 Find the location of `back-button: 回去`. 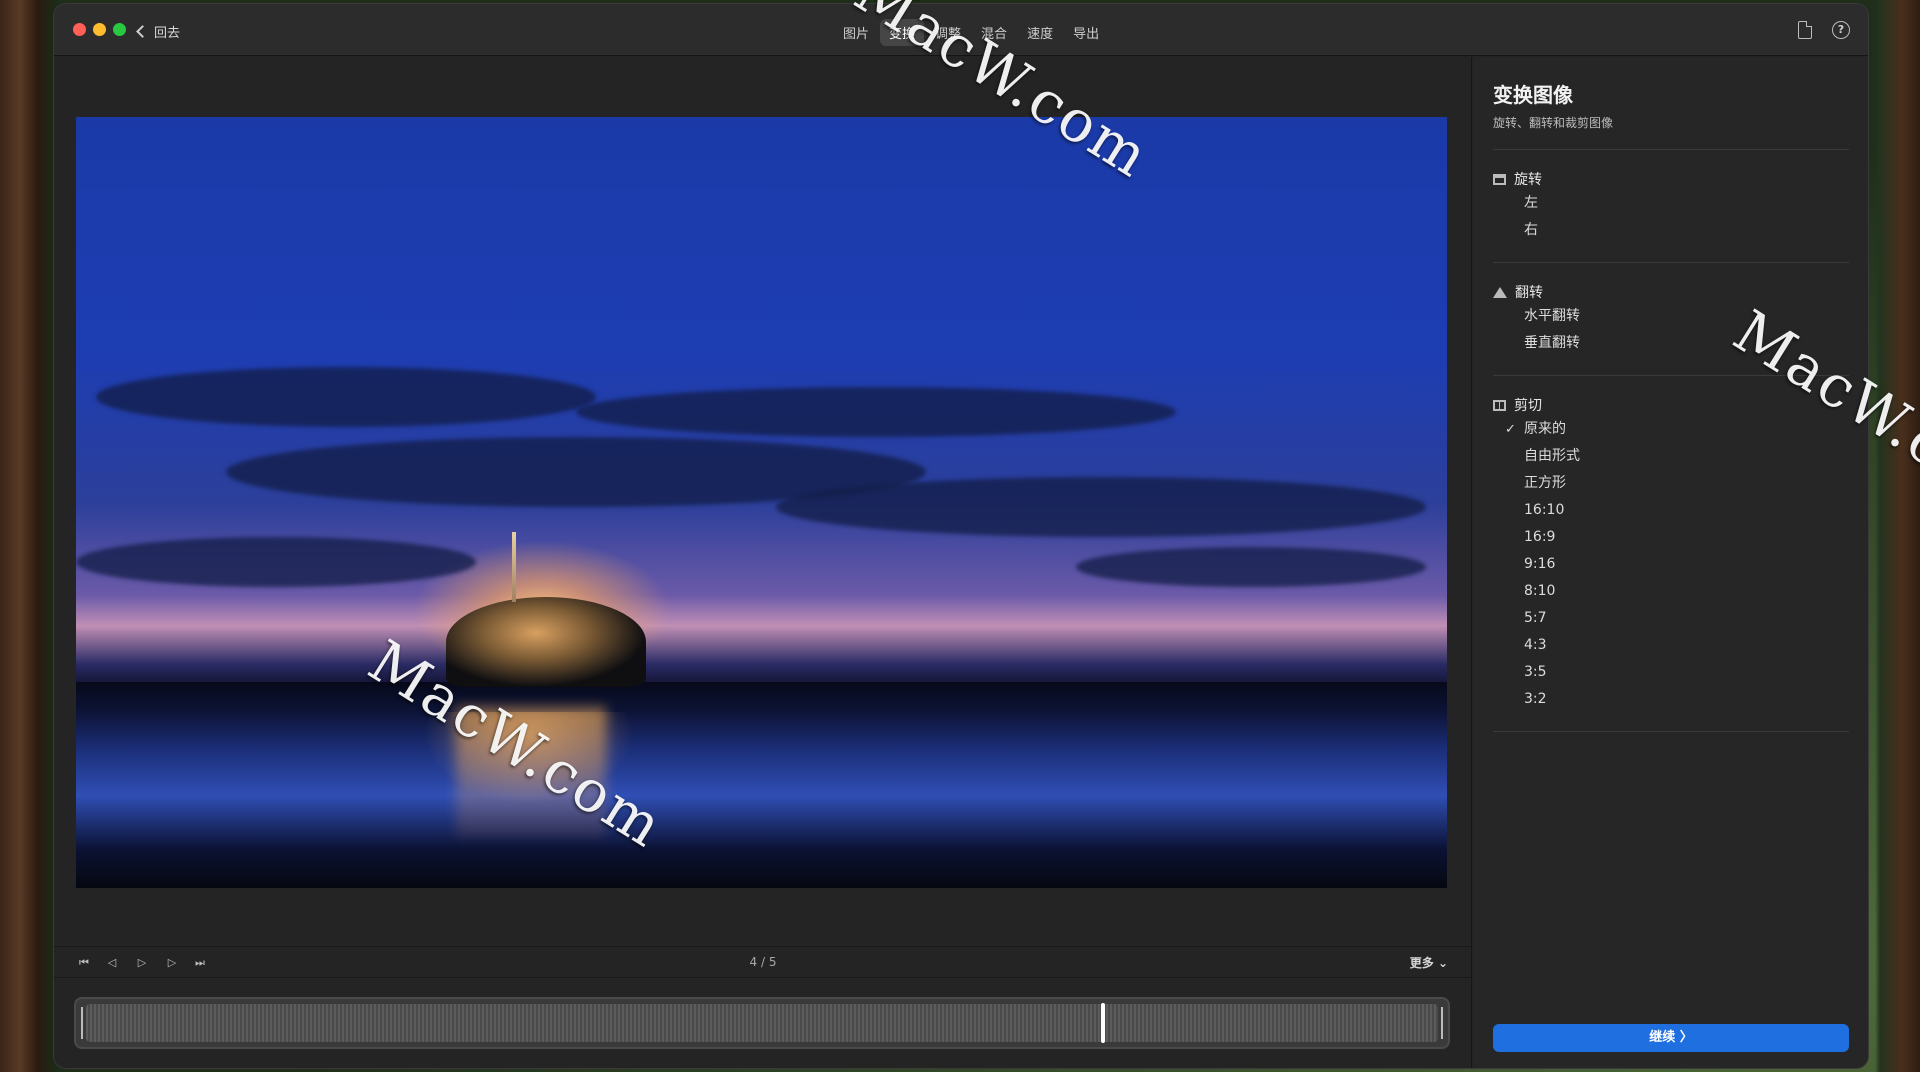

back-button: 回去 is located at coordinates (158, 31).